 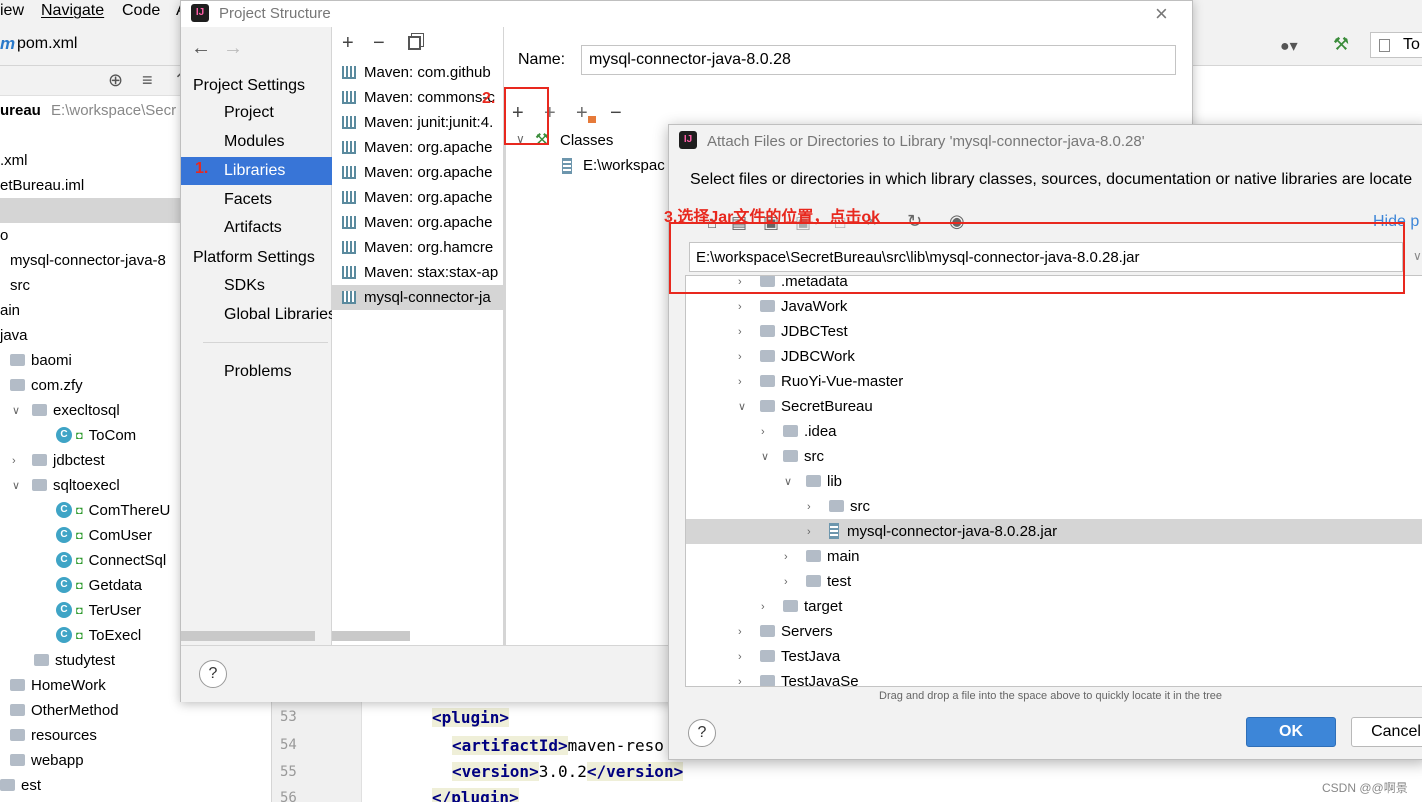 What do you see at coordinates (10, 310) in the screenshot?
I see `tree-item: ain` at bounding box center [10, 310].